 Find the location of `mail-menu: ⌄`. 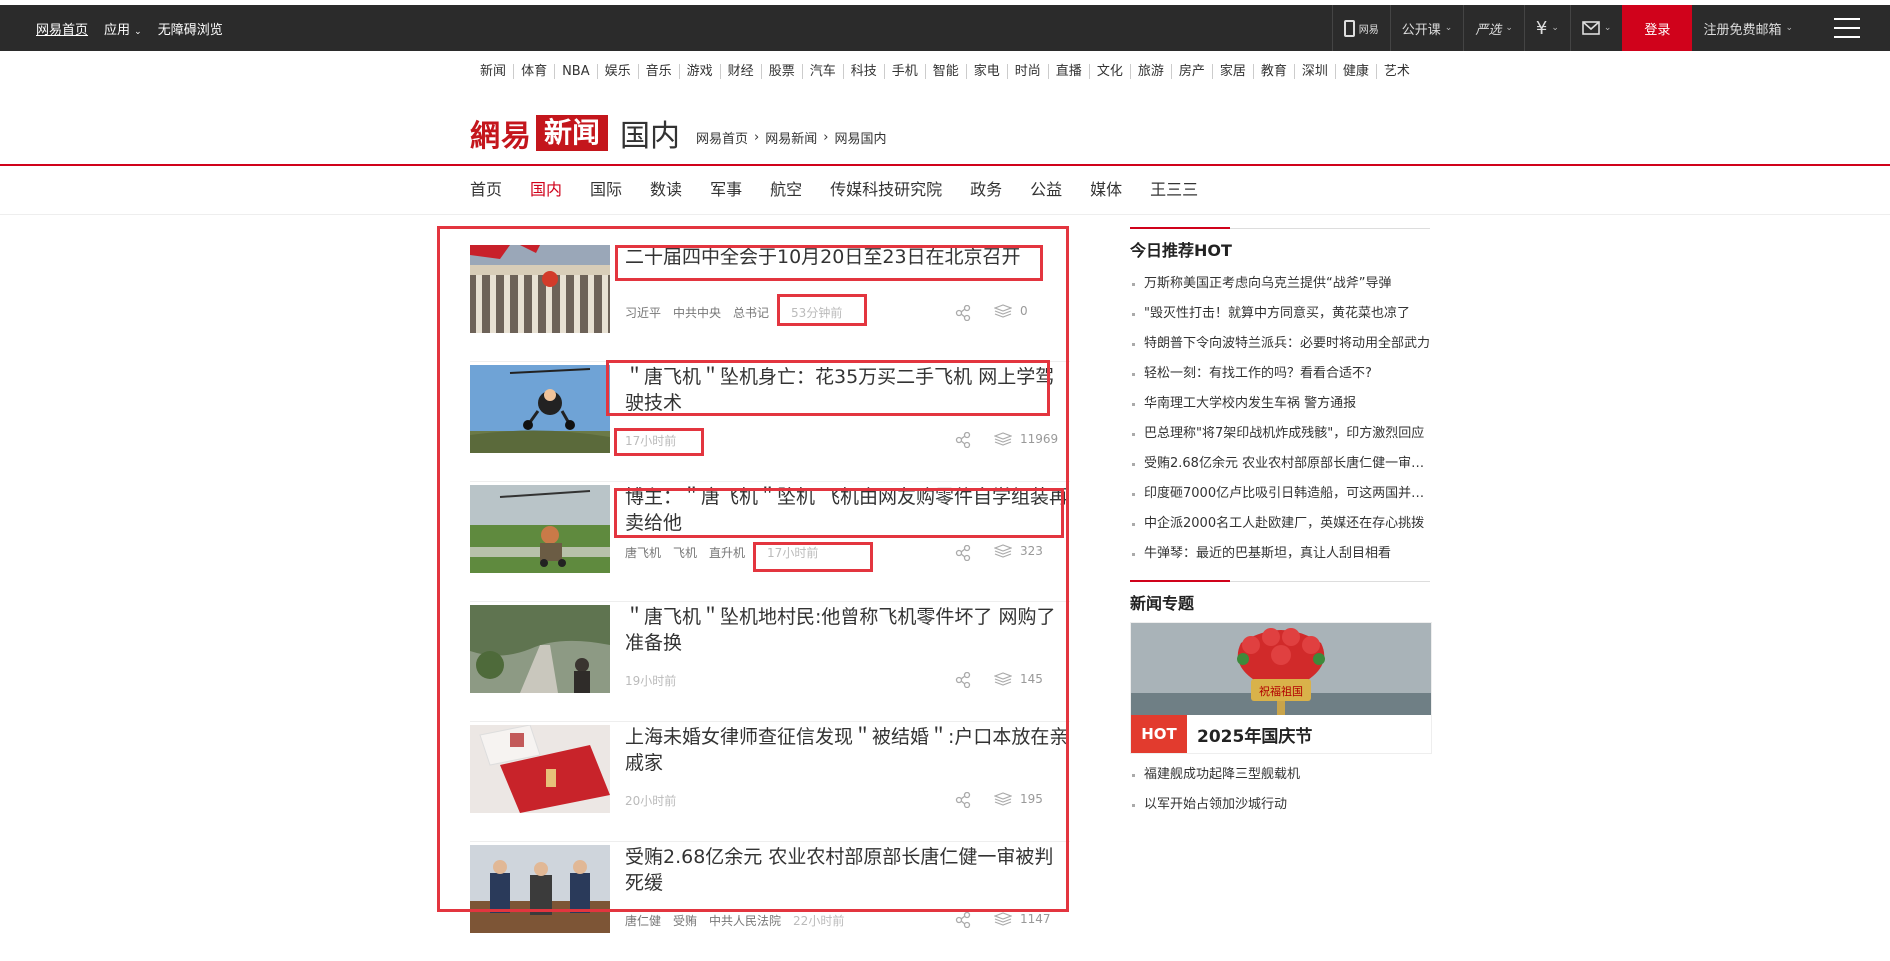

mail-menu: ⌄ is located at coordinates (1596, 28).